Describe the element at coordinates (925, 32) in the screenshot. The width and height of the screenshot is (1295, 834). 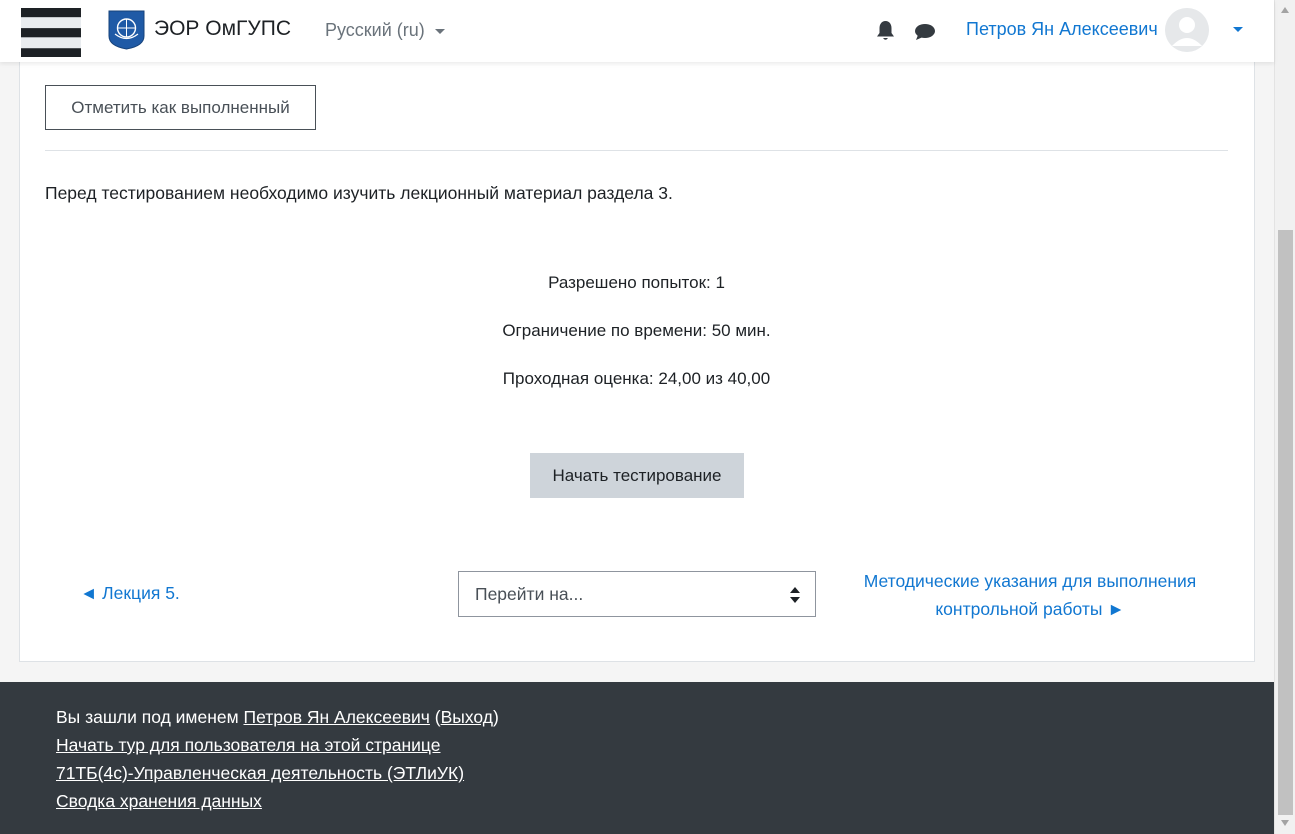
I see `chat-icon` at that location.